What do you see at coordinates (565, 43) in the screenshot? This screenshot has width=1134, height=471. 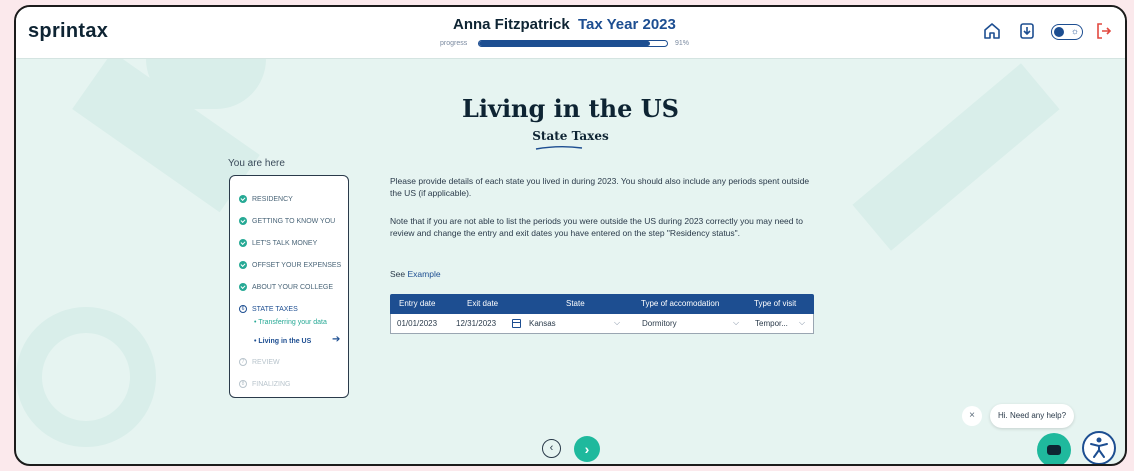 I see `progress-fill` at bounding box center [565, 43].